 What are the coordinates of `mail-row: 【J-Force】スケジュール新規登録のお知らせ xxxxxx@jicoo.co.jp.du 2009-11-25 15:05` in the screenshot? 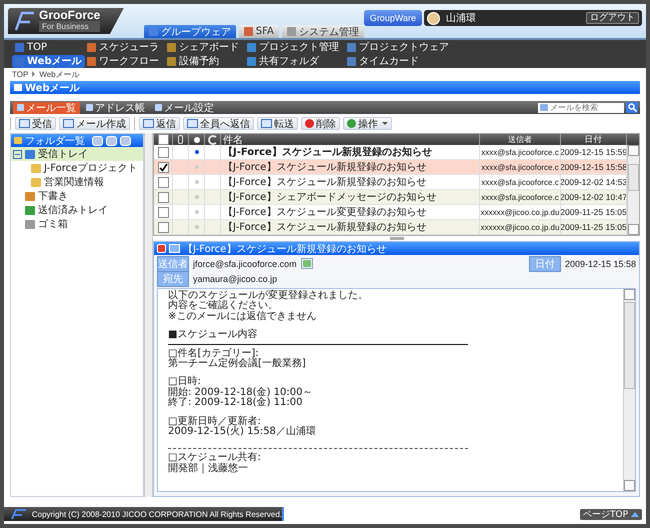 It's located at (390, 227).